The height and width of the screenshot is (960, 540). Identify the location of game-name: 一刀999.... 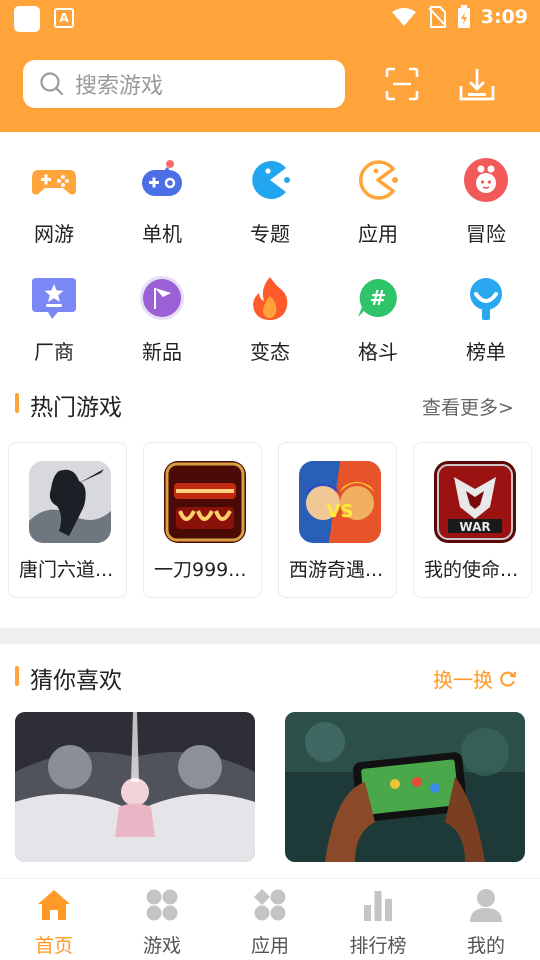
(200, 570).